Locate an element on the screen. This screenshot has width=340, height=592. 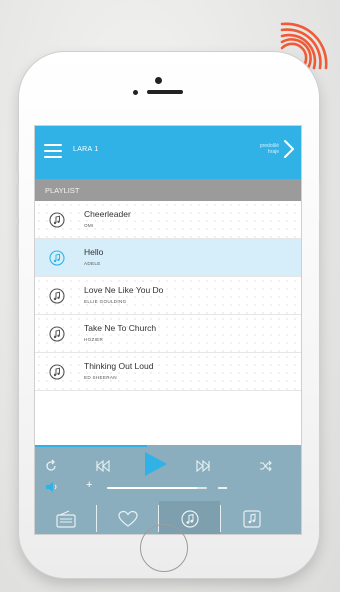
volume-slider is located at coordinates (157, 488).